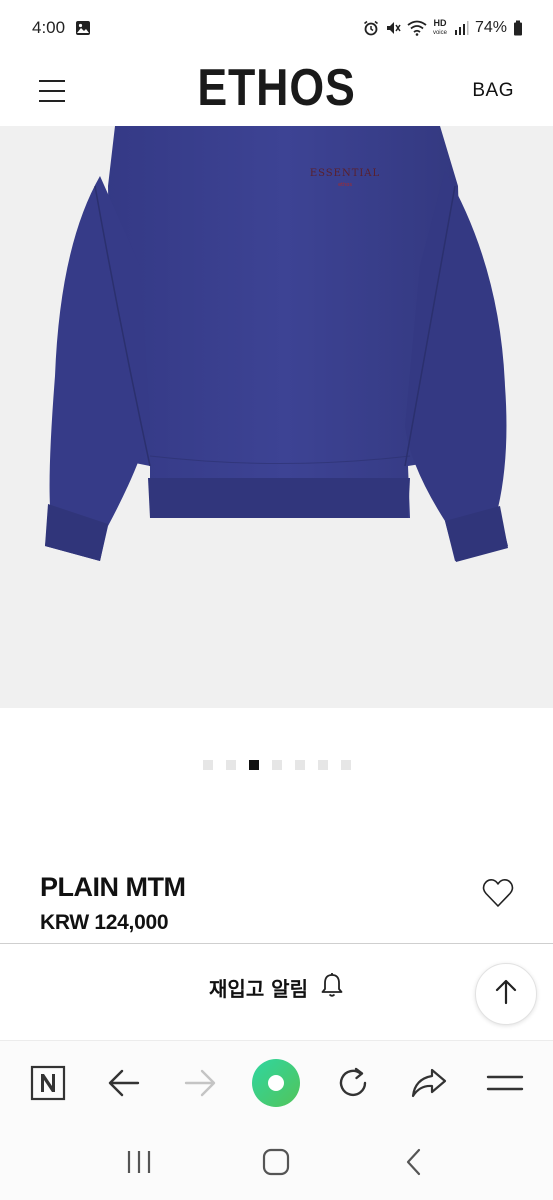 The height and width of the screenshot is (1200, 553). I want to click on arrow-up-icon, so click(506, 994).